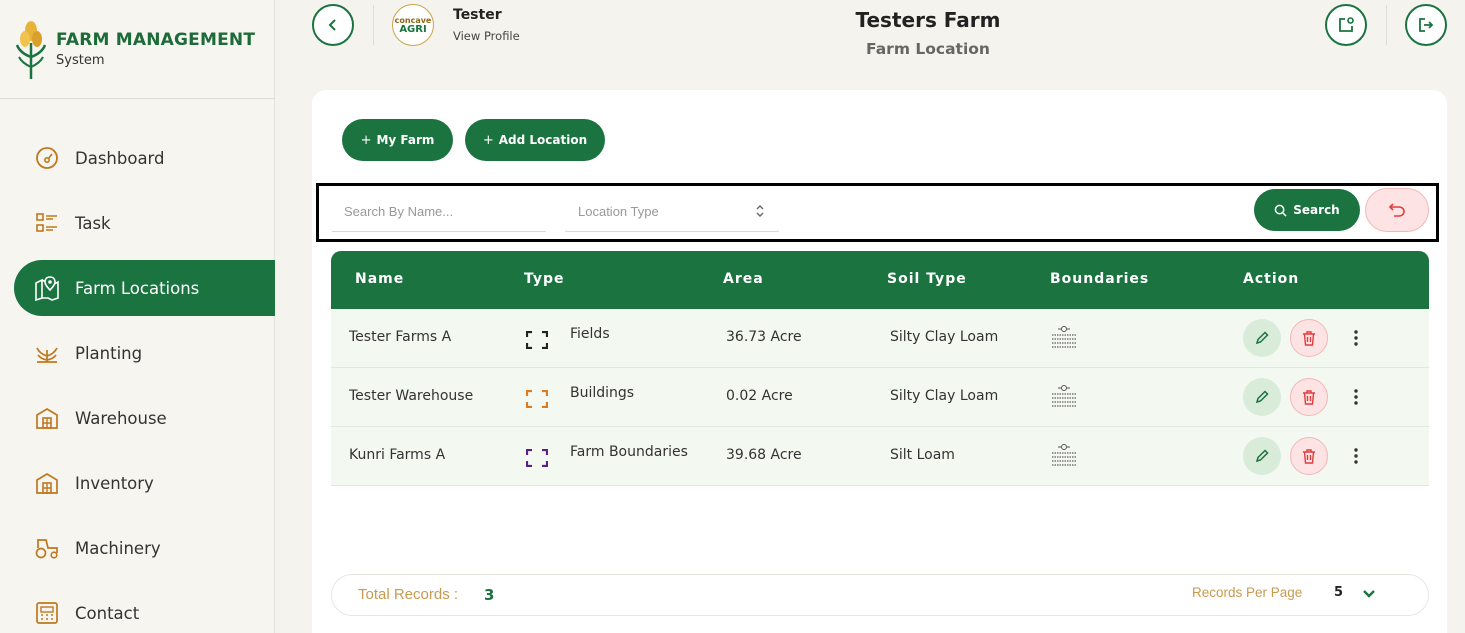 The image size is (1465, 633). I want to click on sidebar-item-inventory: Inventory, so click(137, 483).